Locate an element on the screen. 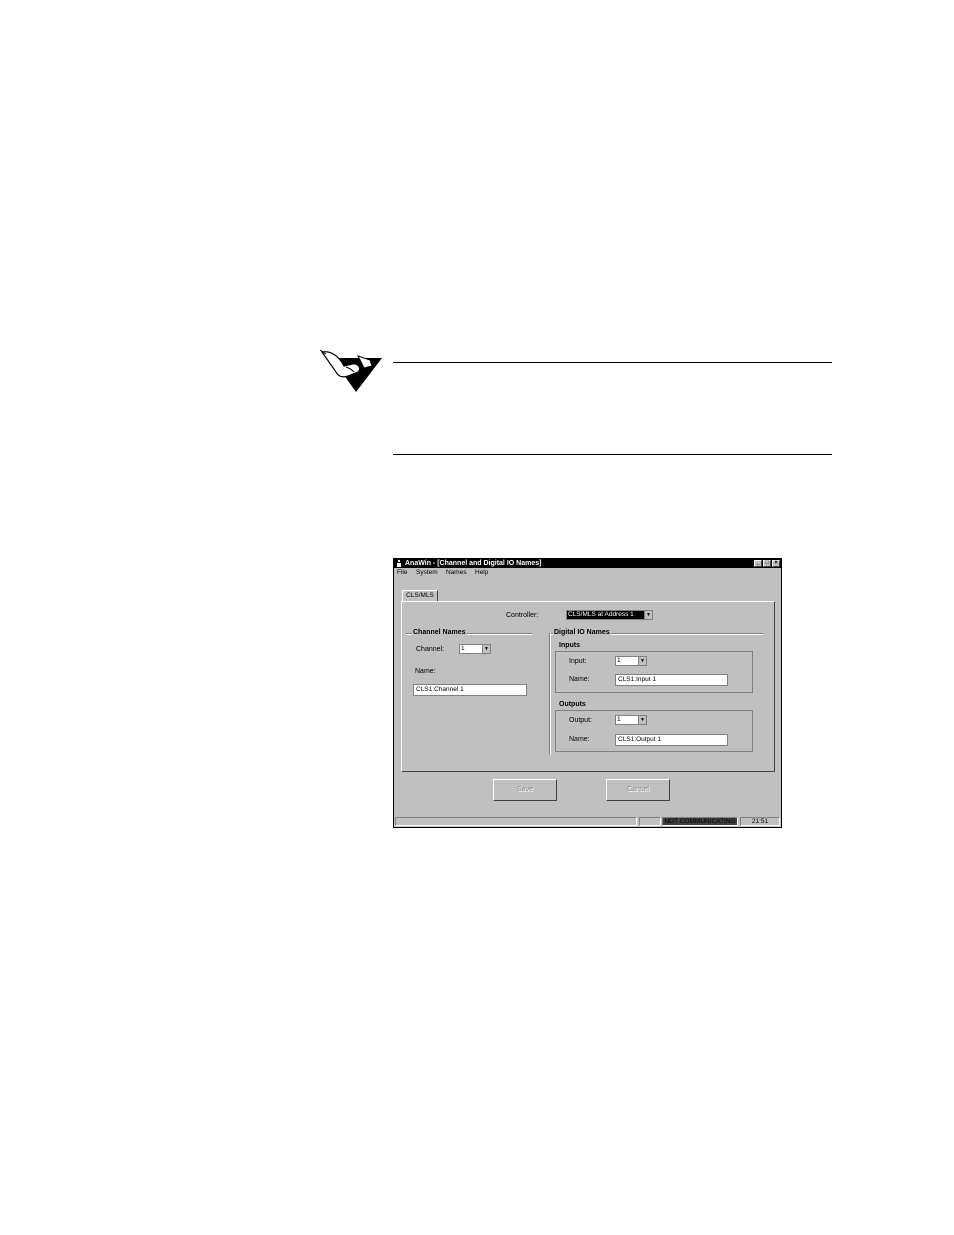  inputs-heading: Inputs is located at coordinates (569, 646).